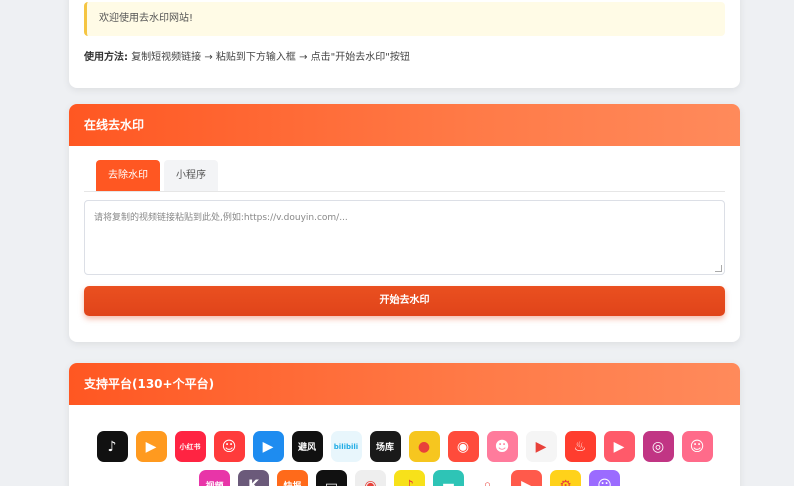  Describe the element at coordinates (619, 446) in the screenshot. I see `video-frame-icon: ▶` at that location.